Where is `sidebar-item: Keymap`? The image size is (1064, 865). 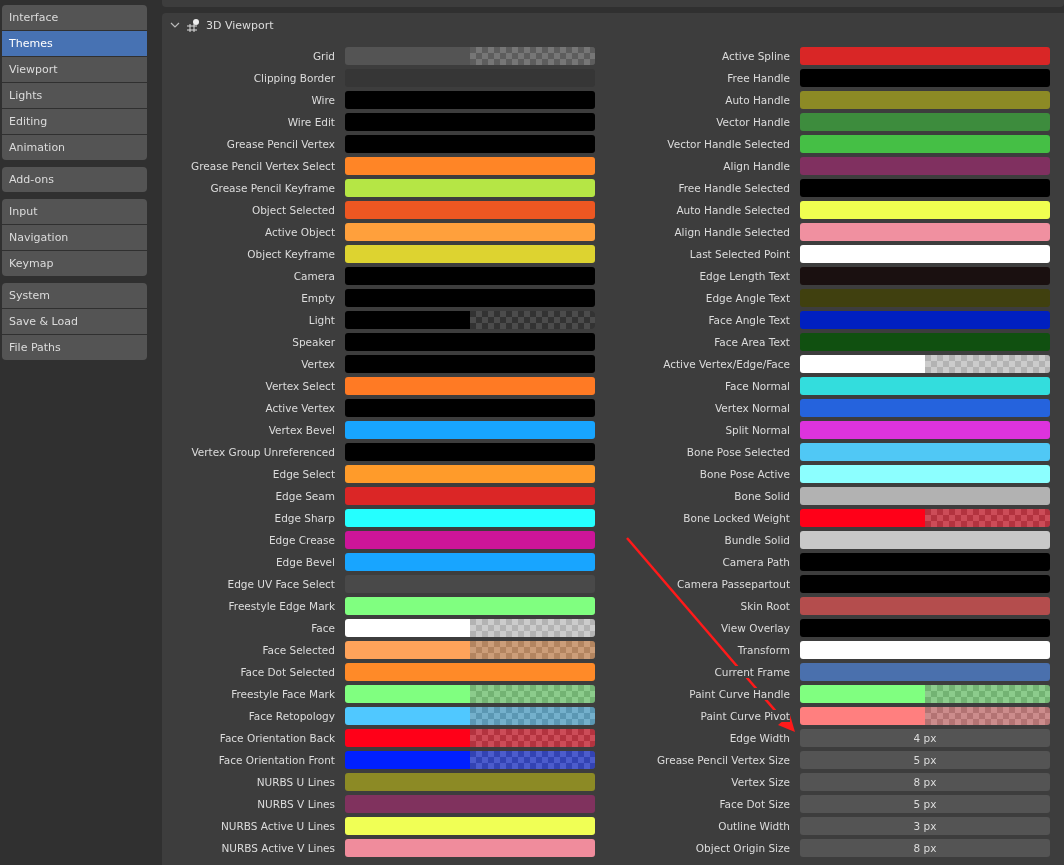 sidebar-item: Keymap is located at coordinates (74, 263).